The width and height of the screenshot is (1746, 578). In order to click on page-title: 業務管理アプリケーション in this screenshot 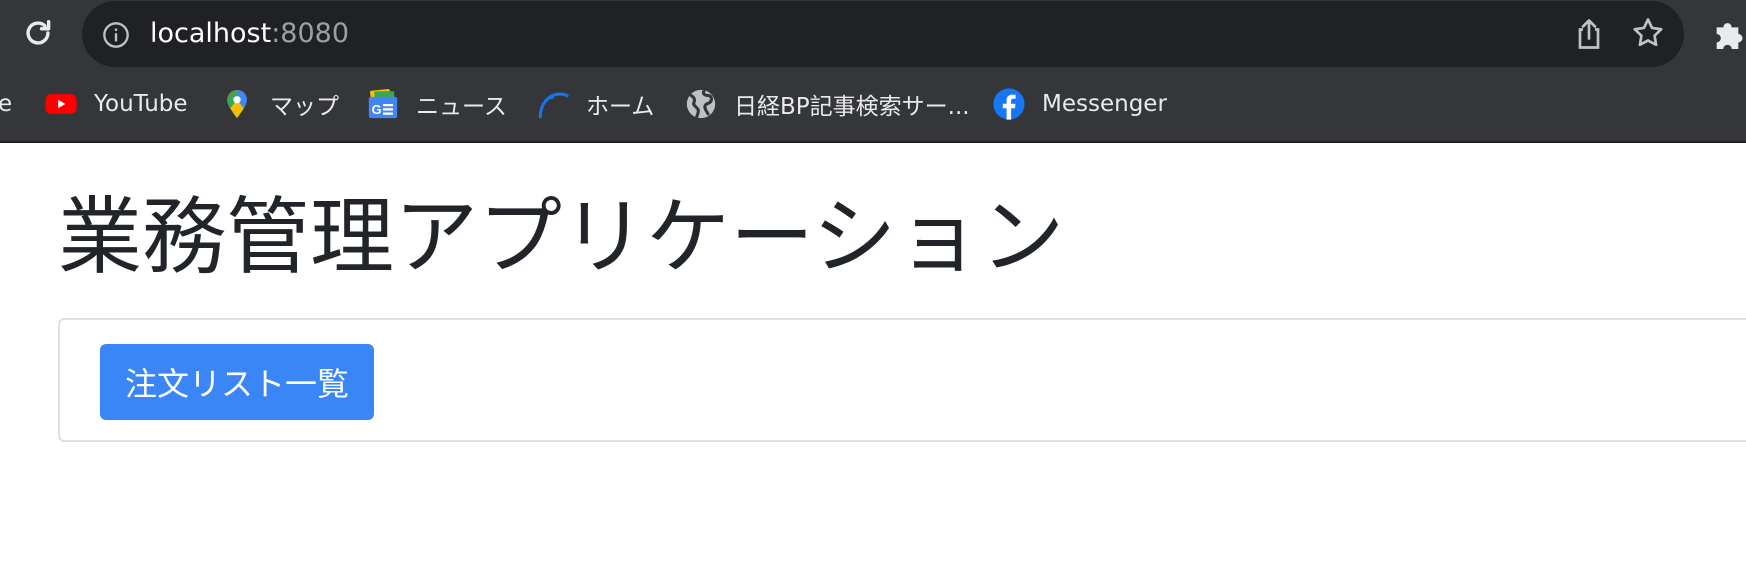, I will do `click(561, 237)`.